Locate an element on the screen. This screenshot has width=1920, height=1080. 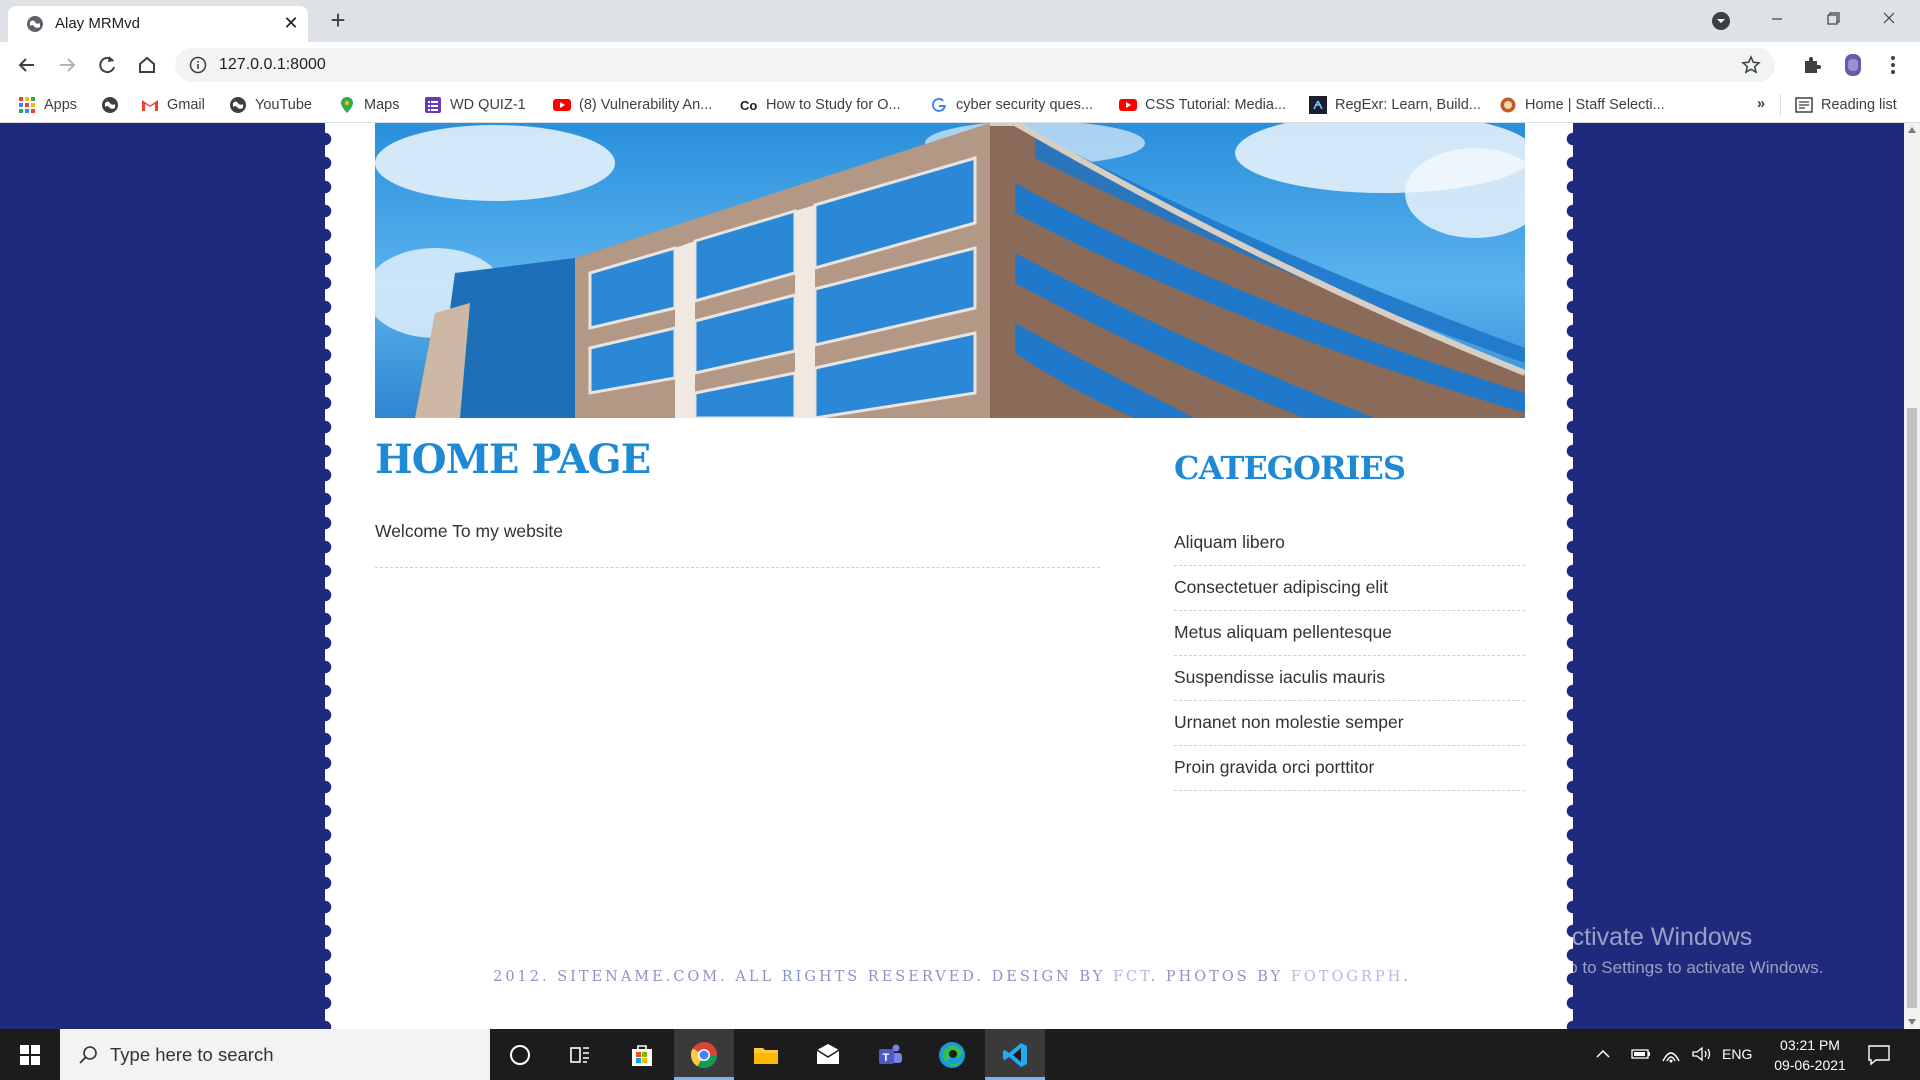
browser-tab: Alay MRMvd ✕ is located at coordinates (158, 24).